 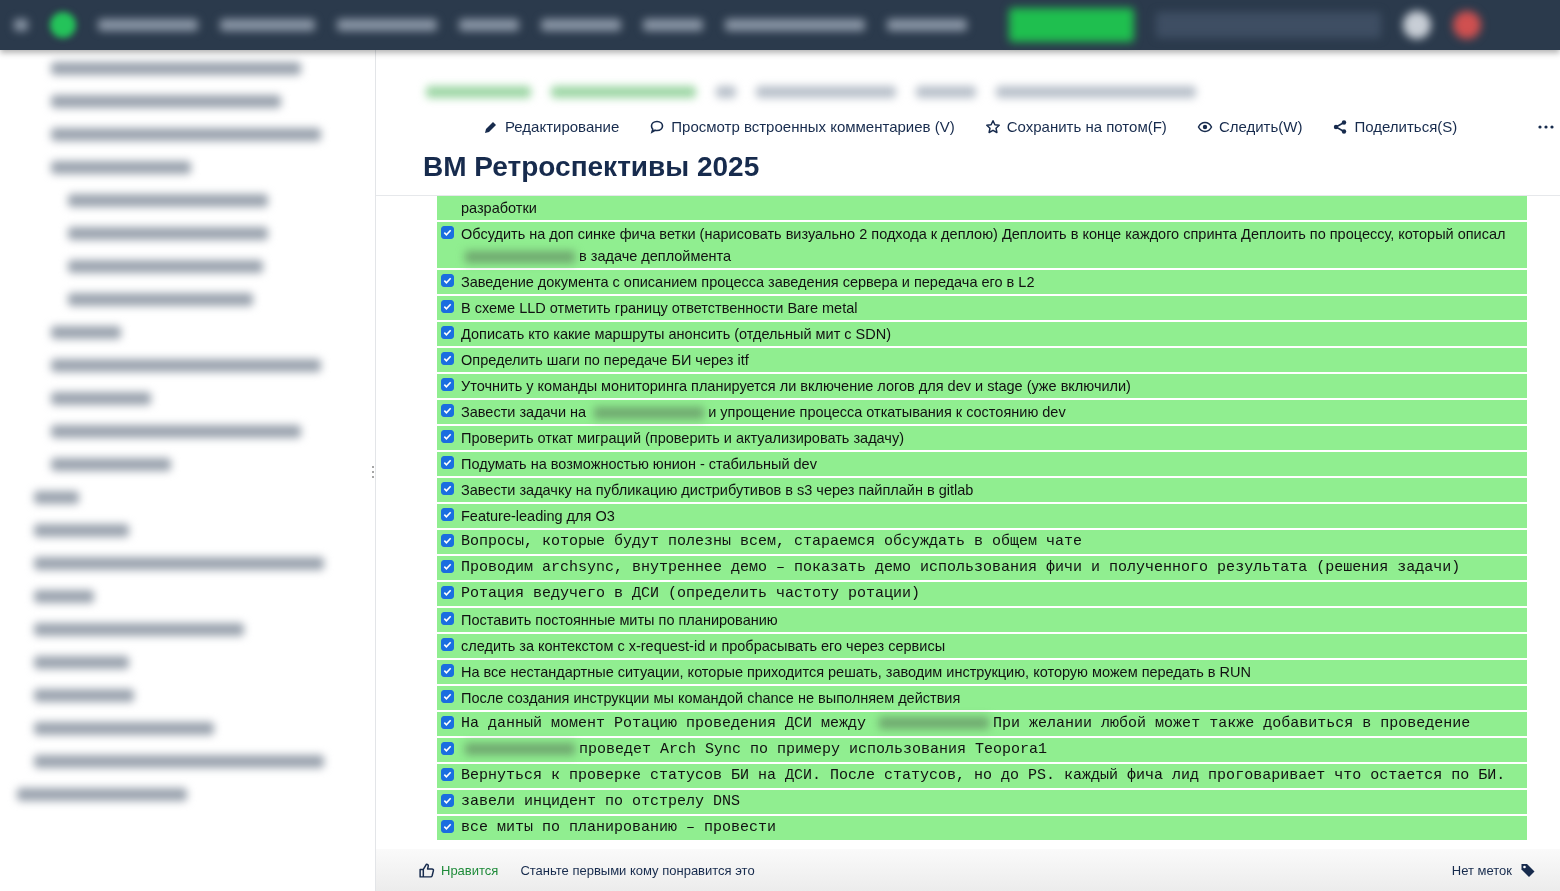 I want to click on task-text: Проверить откат миграций (проверить и актуализировать задачу), so click(x=682, y=438).